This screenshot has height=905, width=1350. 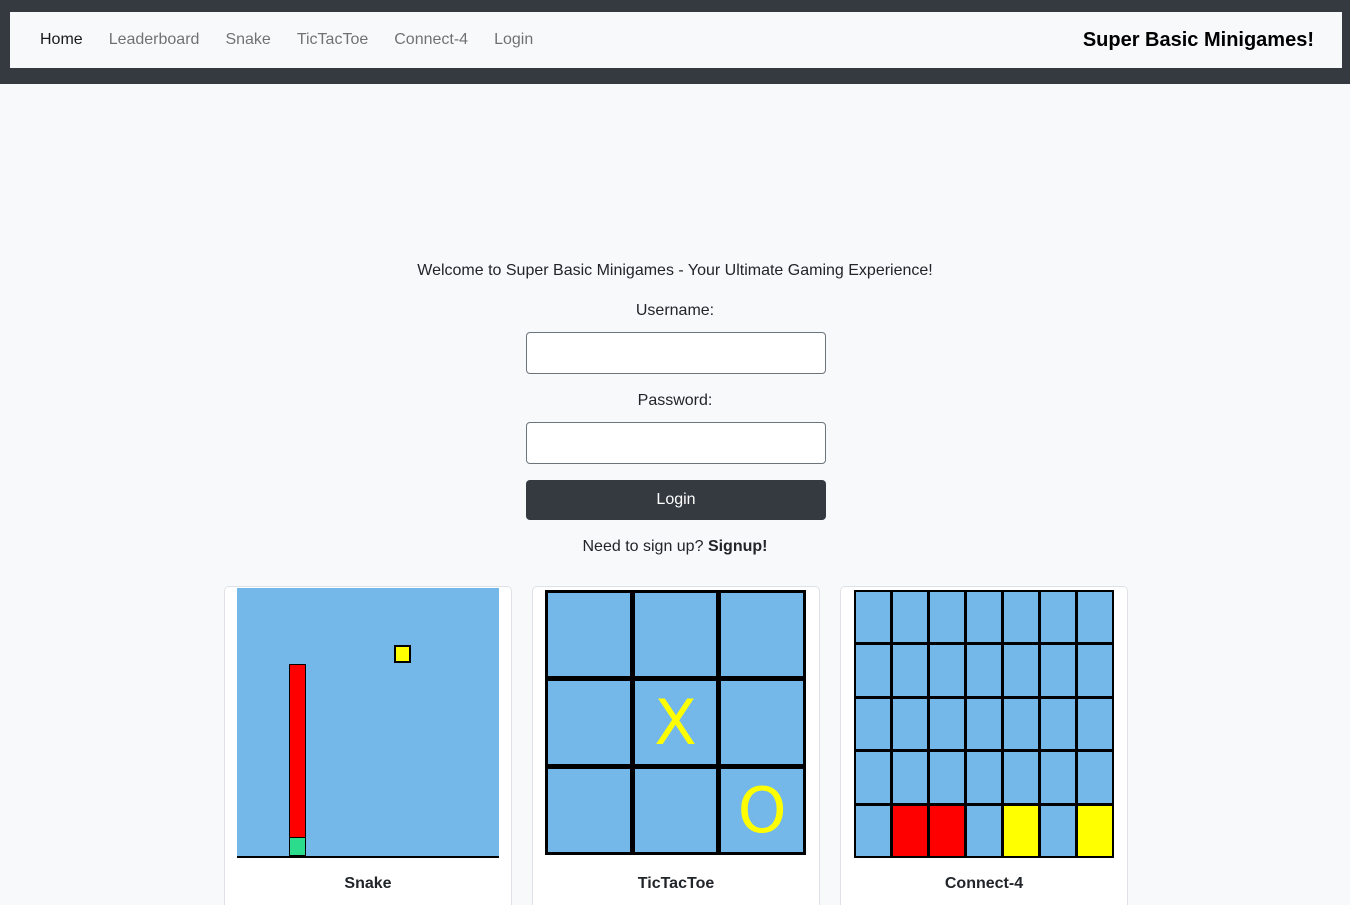 I want to click on nav-link-snake: Snake, so click(x=247, y=40).